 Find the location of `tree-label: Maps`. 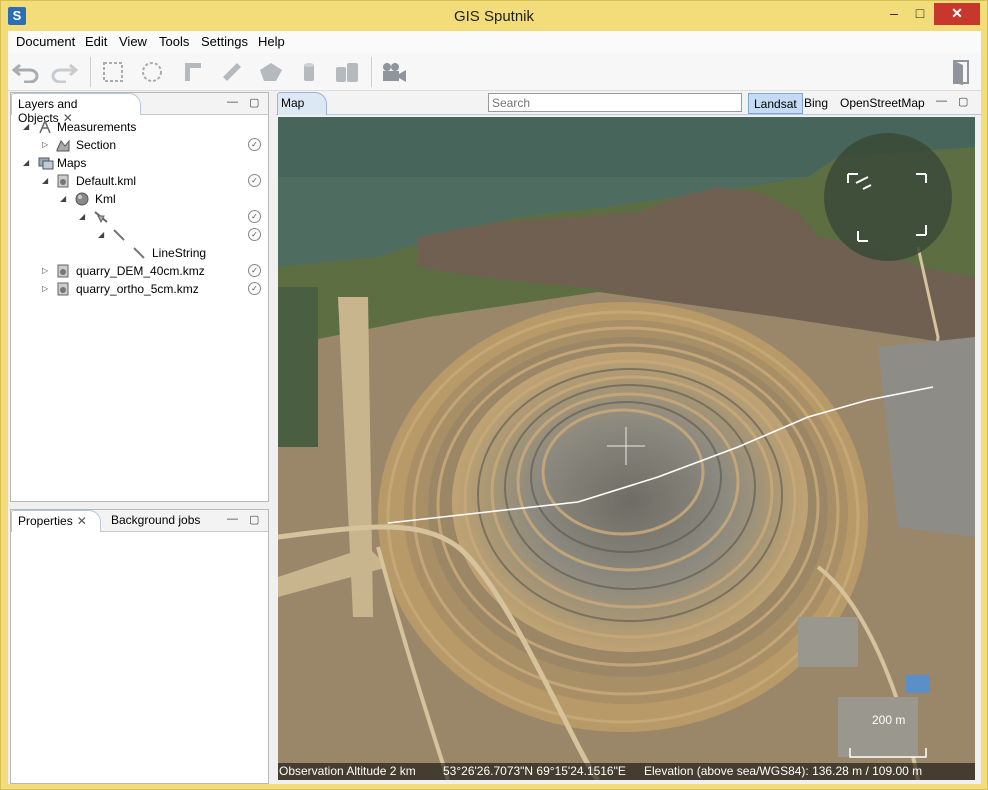

tree-label: Maps is located at coordinates (72, 163).